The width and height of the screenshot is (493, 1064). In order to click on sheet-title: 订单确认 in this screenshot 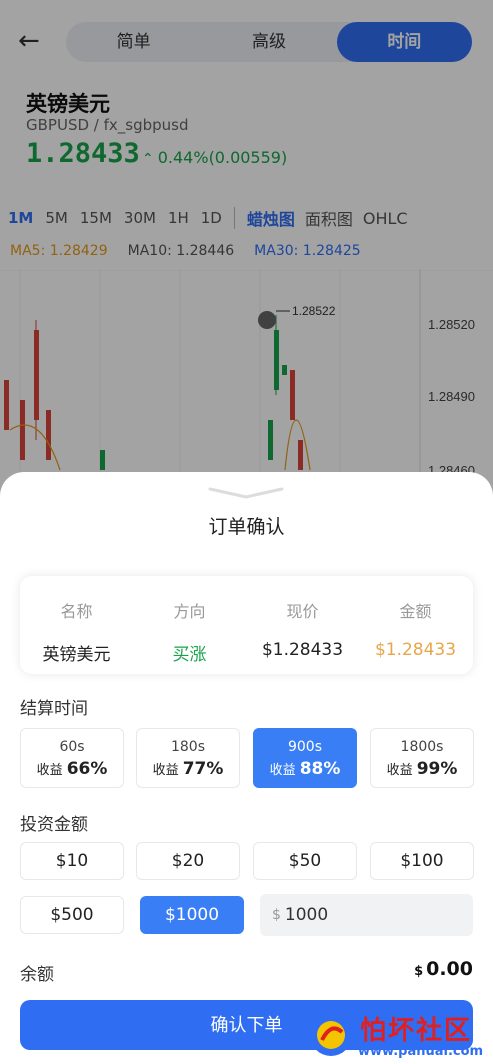, I will do `click(246, 527)`.